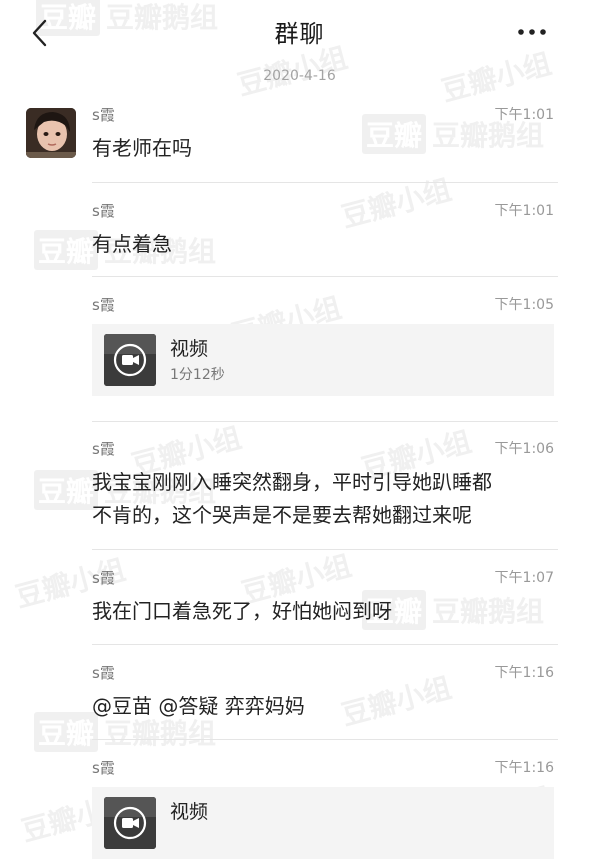  Describe the element at coordinates (325, 611) in the screenshot. I see `message-text: 我在门口着急死了，好怕她闷到呀` at that location.